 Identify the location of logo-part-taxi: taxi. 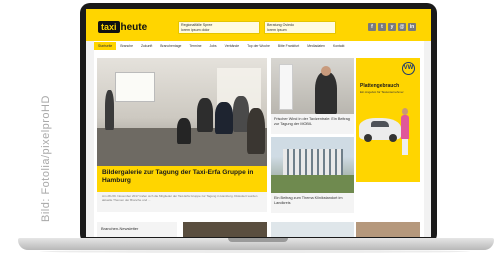
(109, 27).